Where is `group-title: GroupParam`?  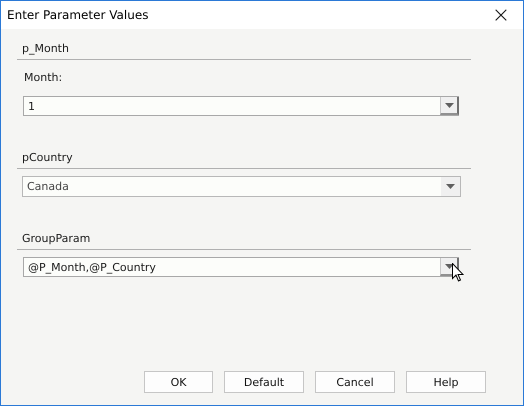
group-title: GroupParam is located at coordinates (244, 239).